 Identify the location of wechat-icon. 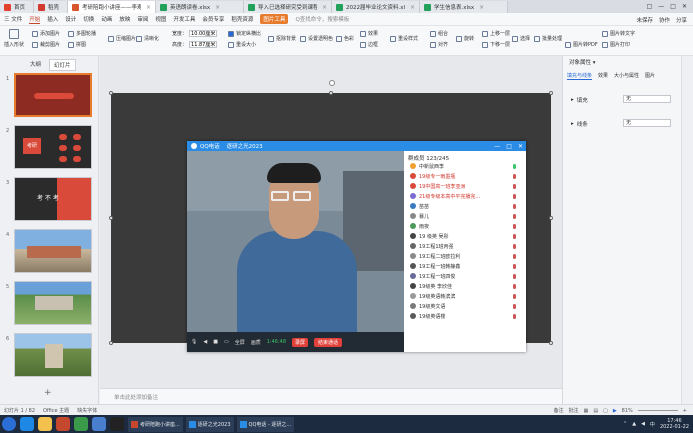
(81, 424).